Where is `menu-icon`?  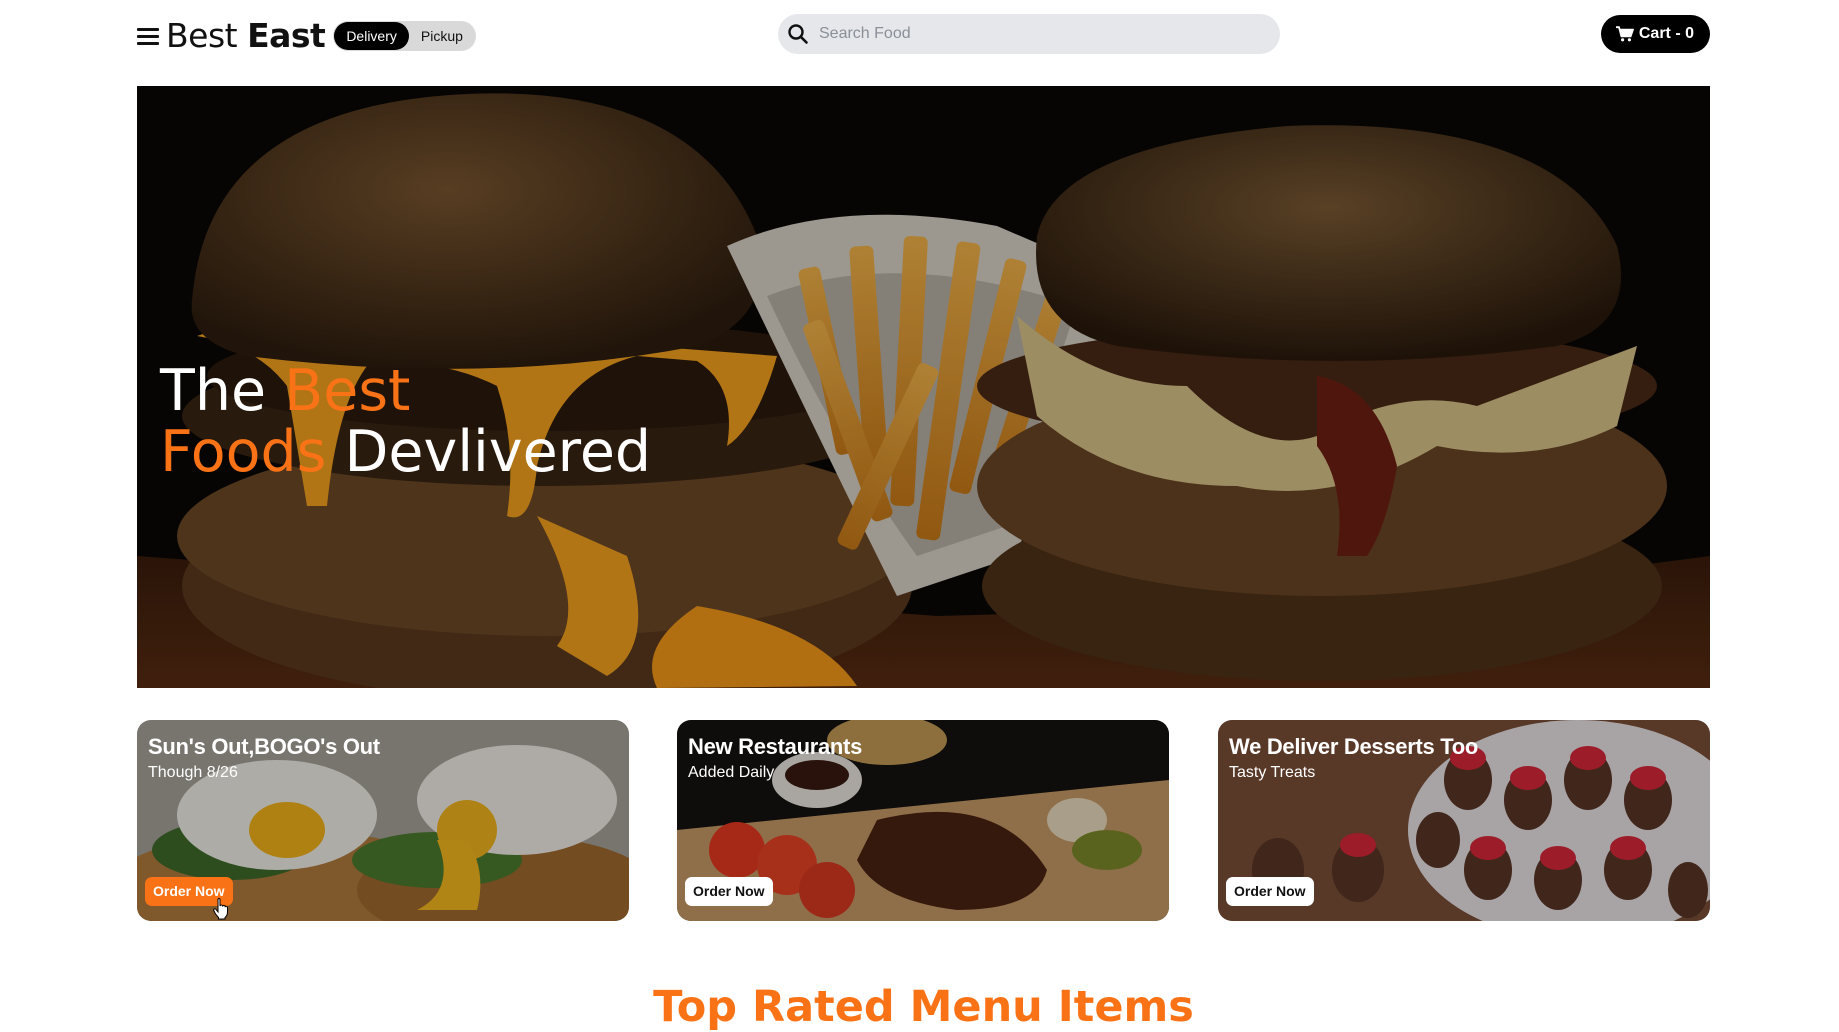 menu-icon is located at coordinates (148, 36).